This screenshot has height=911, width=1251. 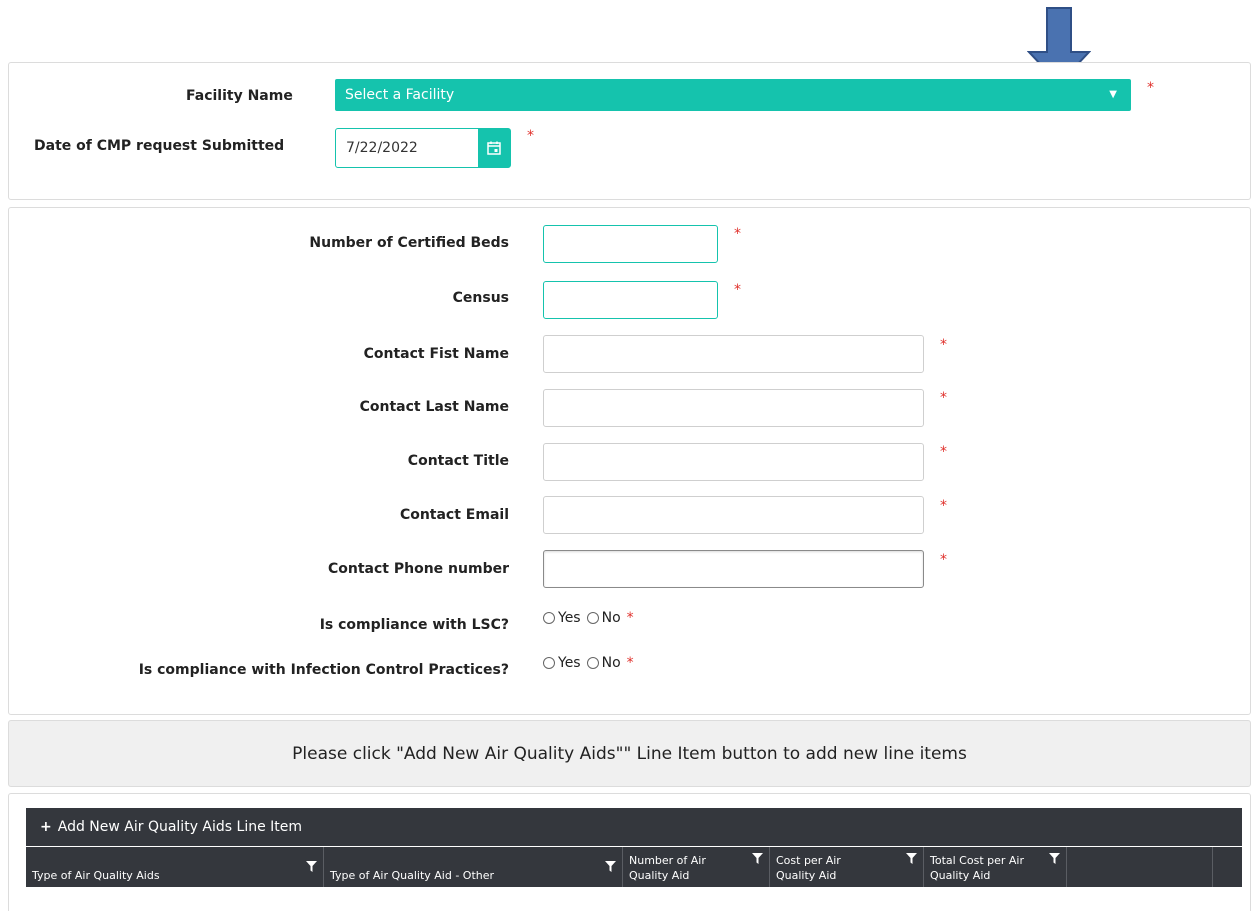 What do you see at coordinates (847, 867) in the screenshot?
I see `column-header-cost: Cost per Air Quality Aid` at bounding box center [847, 867].